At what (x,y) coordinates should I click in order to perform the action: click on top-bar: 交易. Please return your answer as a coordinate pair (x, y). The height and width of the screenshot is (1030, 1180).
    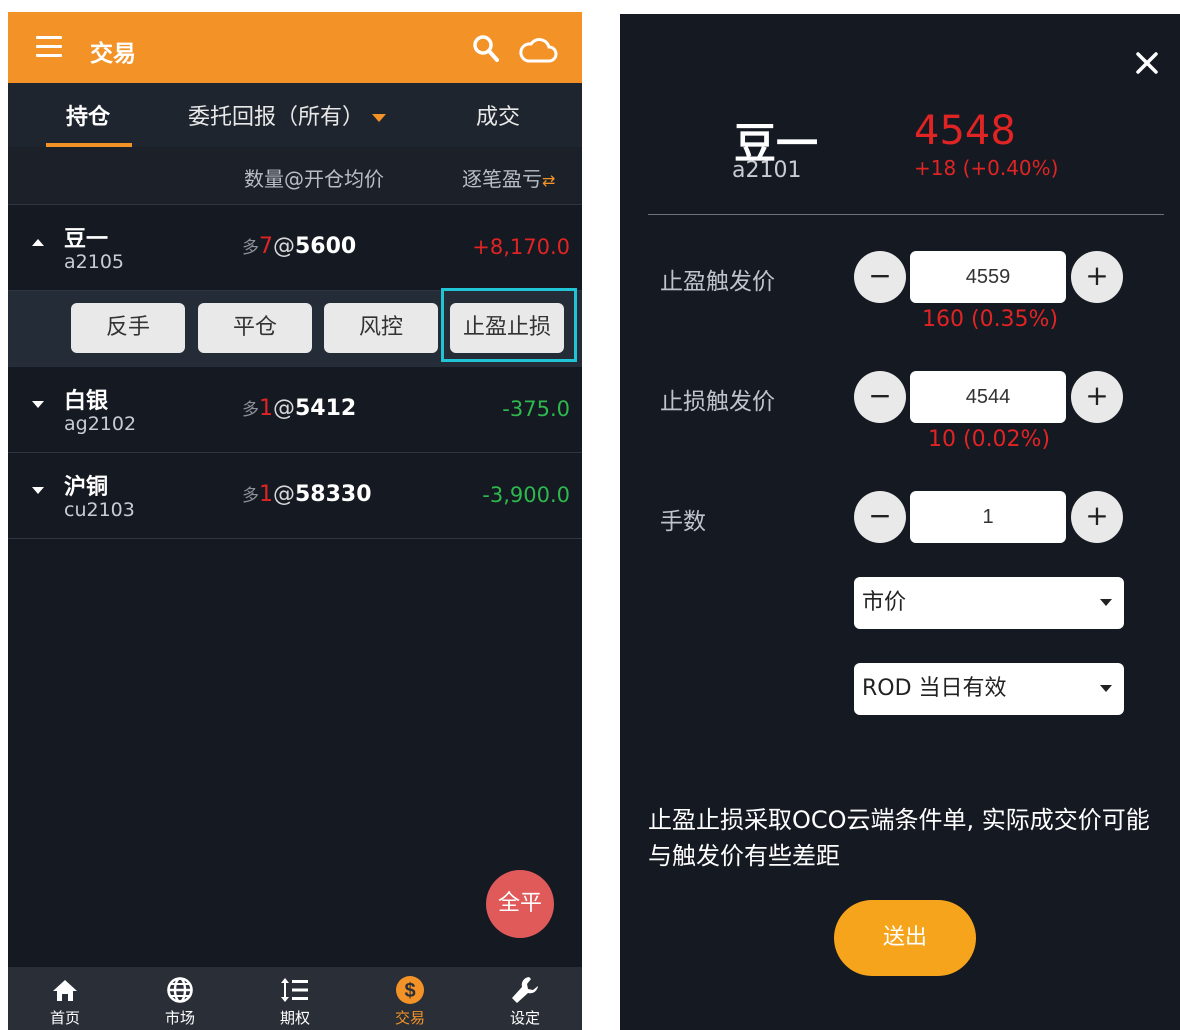
    Looking at the image, I should click on (295, 47).